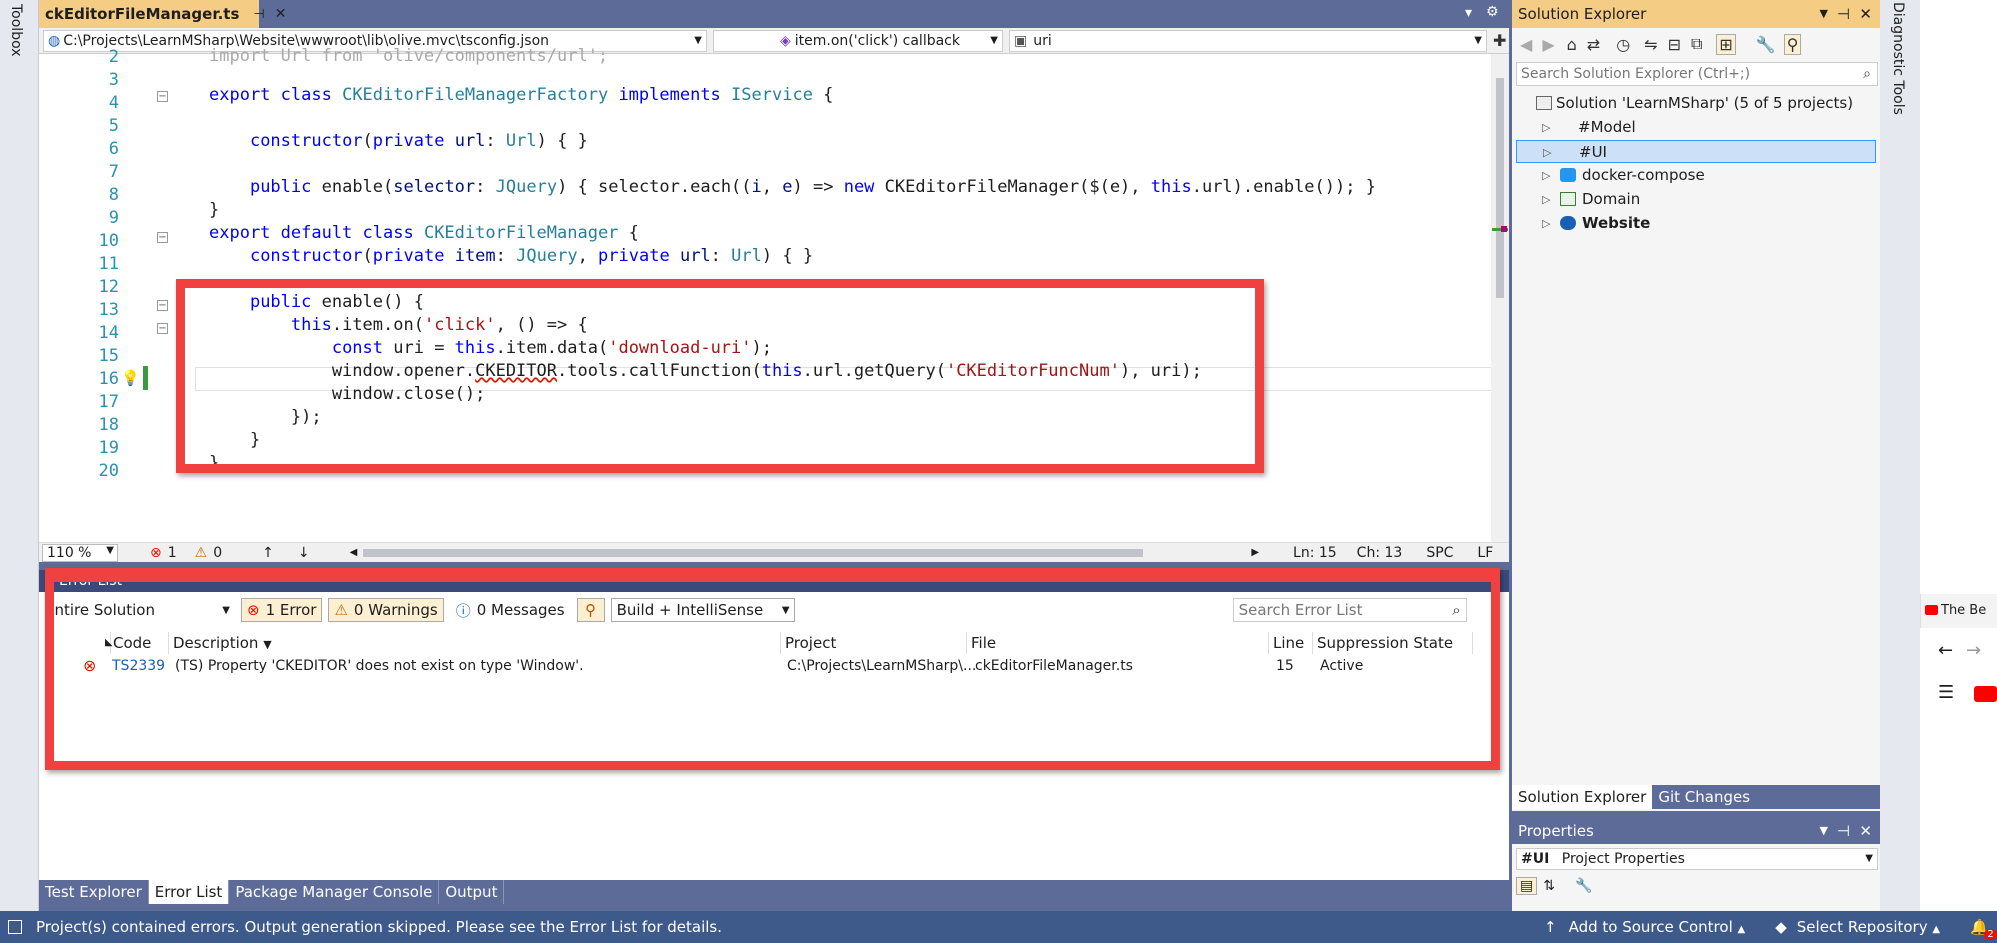 This screenshot has height=943, width=1997. Describe the element at coordinates (1616, 223) in the screenshot. I see `tree-item-label: Website` at that location.